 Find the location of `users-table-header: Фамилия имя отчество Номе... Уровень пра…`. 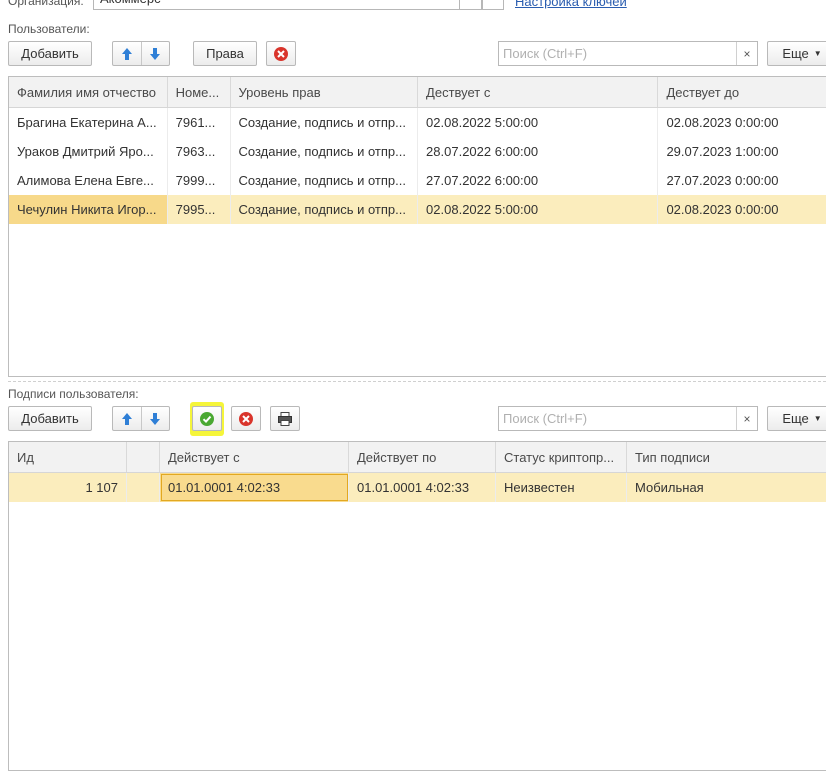

users-table-header: Фамилия имя отчество Номе... Уровень пра… is located at coordinates (417, 92).